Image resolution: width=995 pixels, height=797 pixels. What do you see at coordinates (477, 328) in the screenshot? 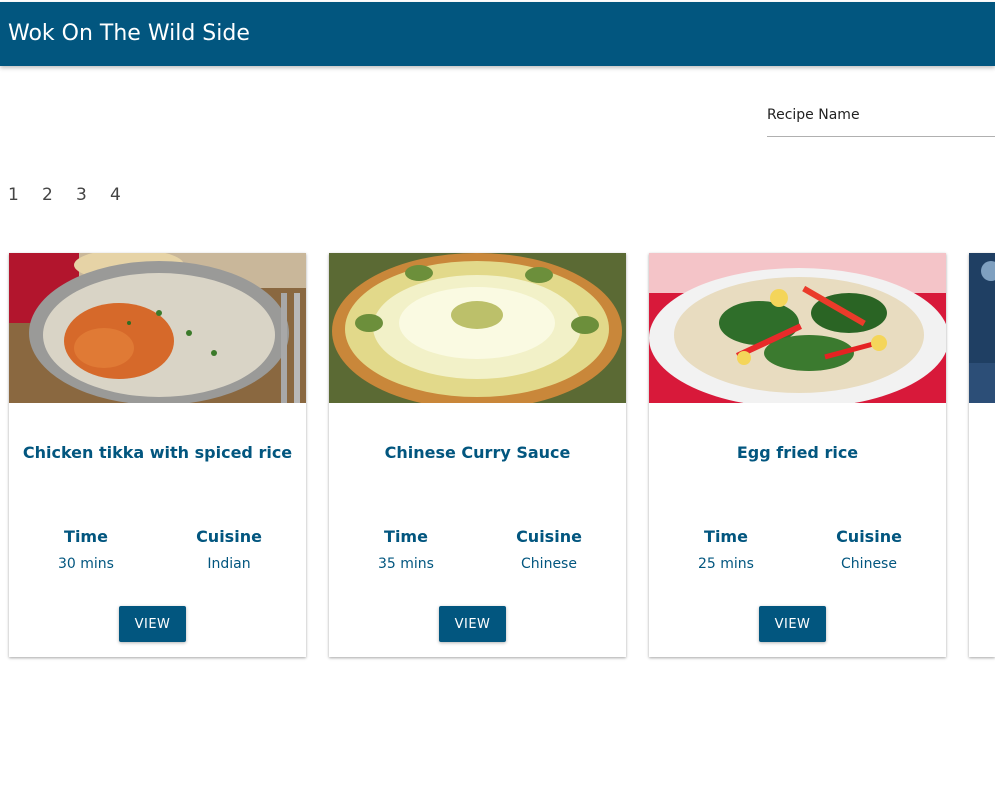
I see `chinese-curry-sauce-image` at bounding box center [477, 328].